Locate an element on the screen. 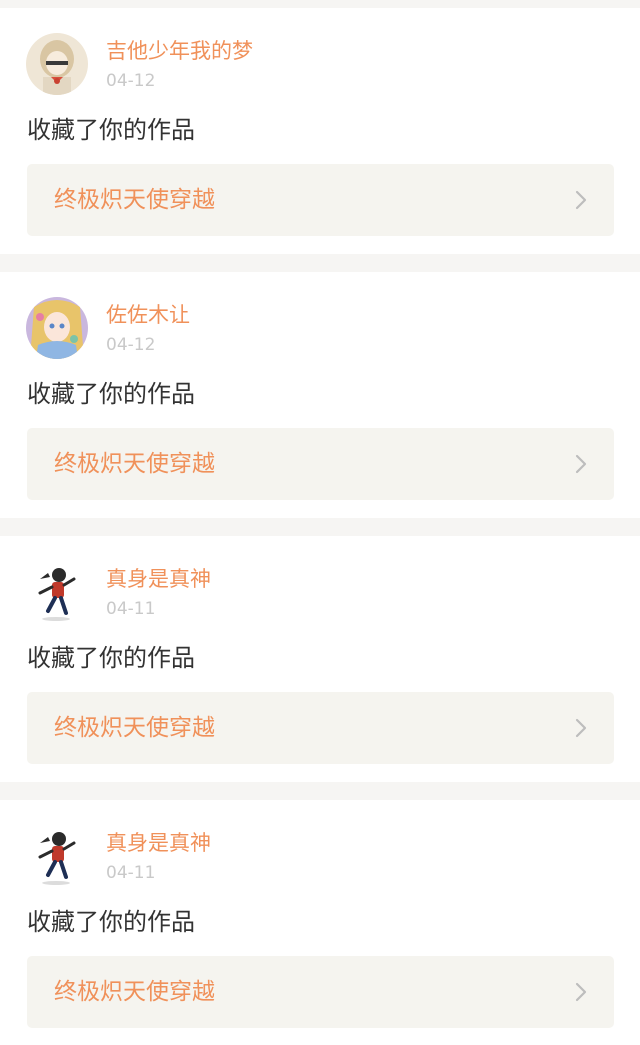  username: 吉他少年我的梦 is located at coordinates (179, 51).